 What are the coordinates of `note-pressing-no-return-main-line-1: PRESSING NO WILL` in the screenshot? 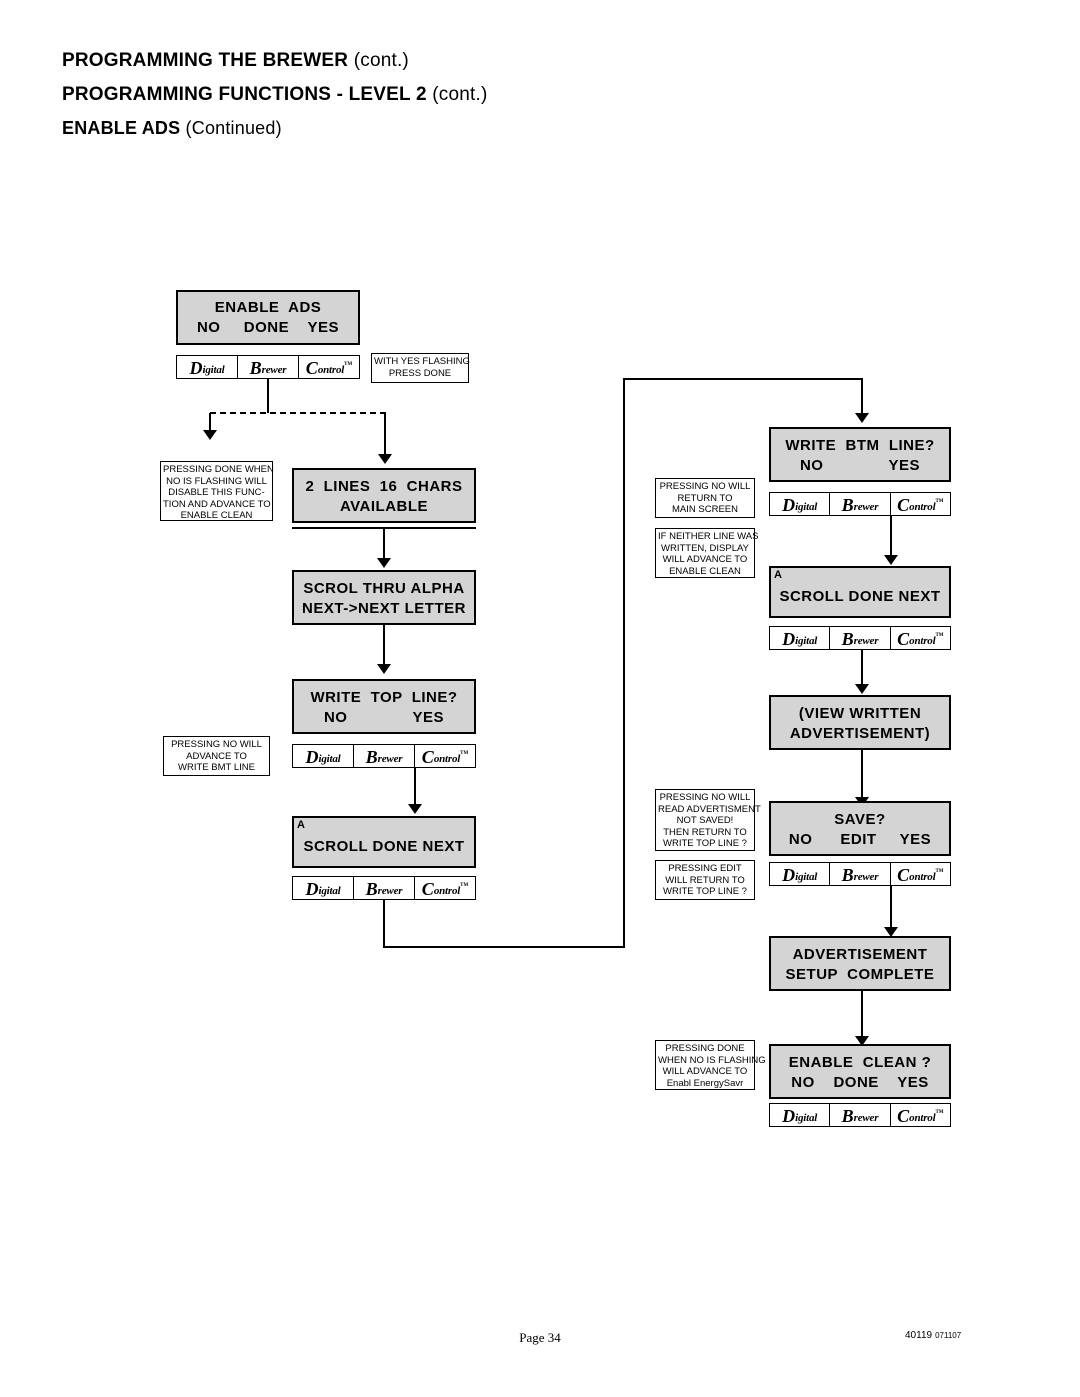 It's located at (705, 486).